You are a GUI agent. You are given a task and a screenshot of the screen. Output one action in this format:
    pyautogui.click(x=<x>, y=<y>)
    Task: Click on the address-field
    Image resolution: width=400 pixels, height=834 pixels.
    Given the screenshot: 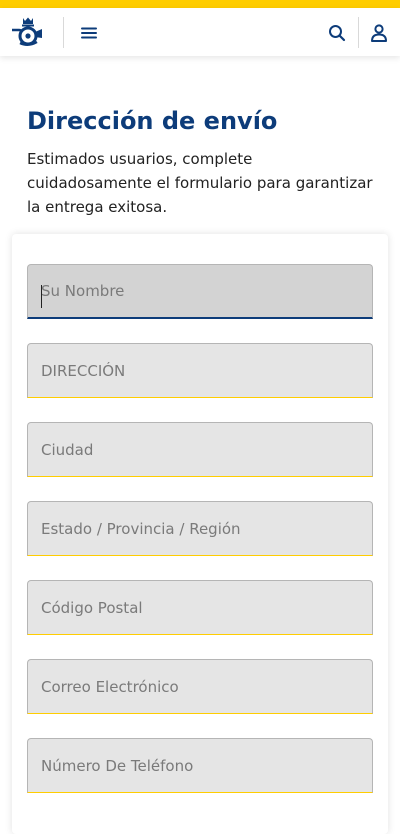 What is the action you would take?
    pyautogui.click(x=200, y=370)
    